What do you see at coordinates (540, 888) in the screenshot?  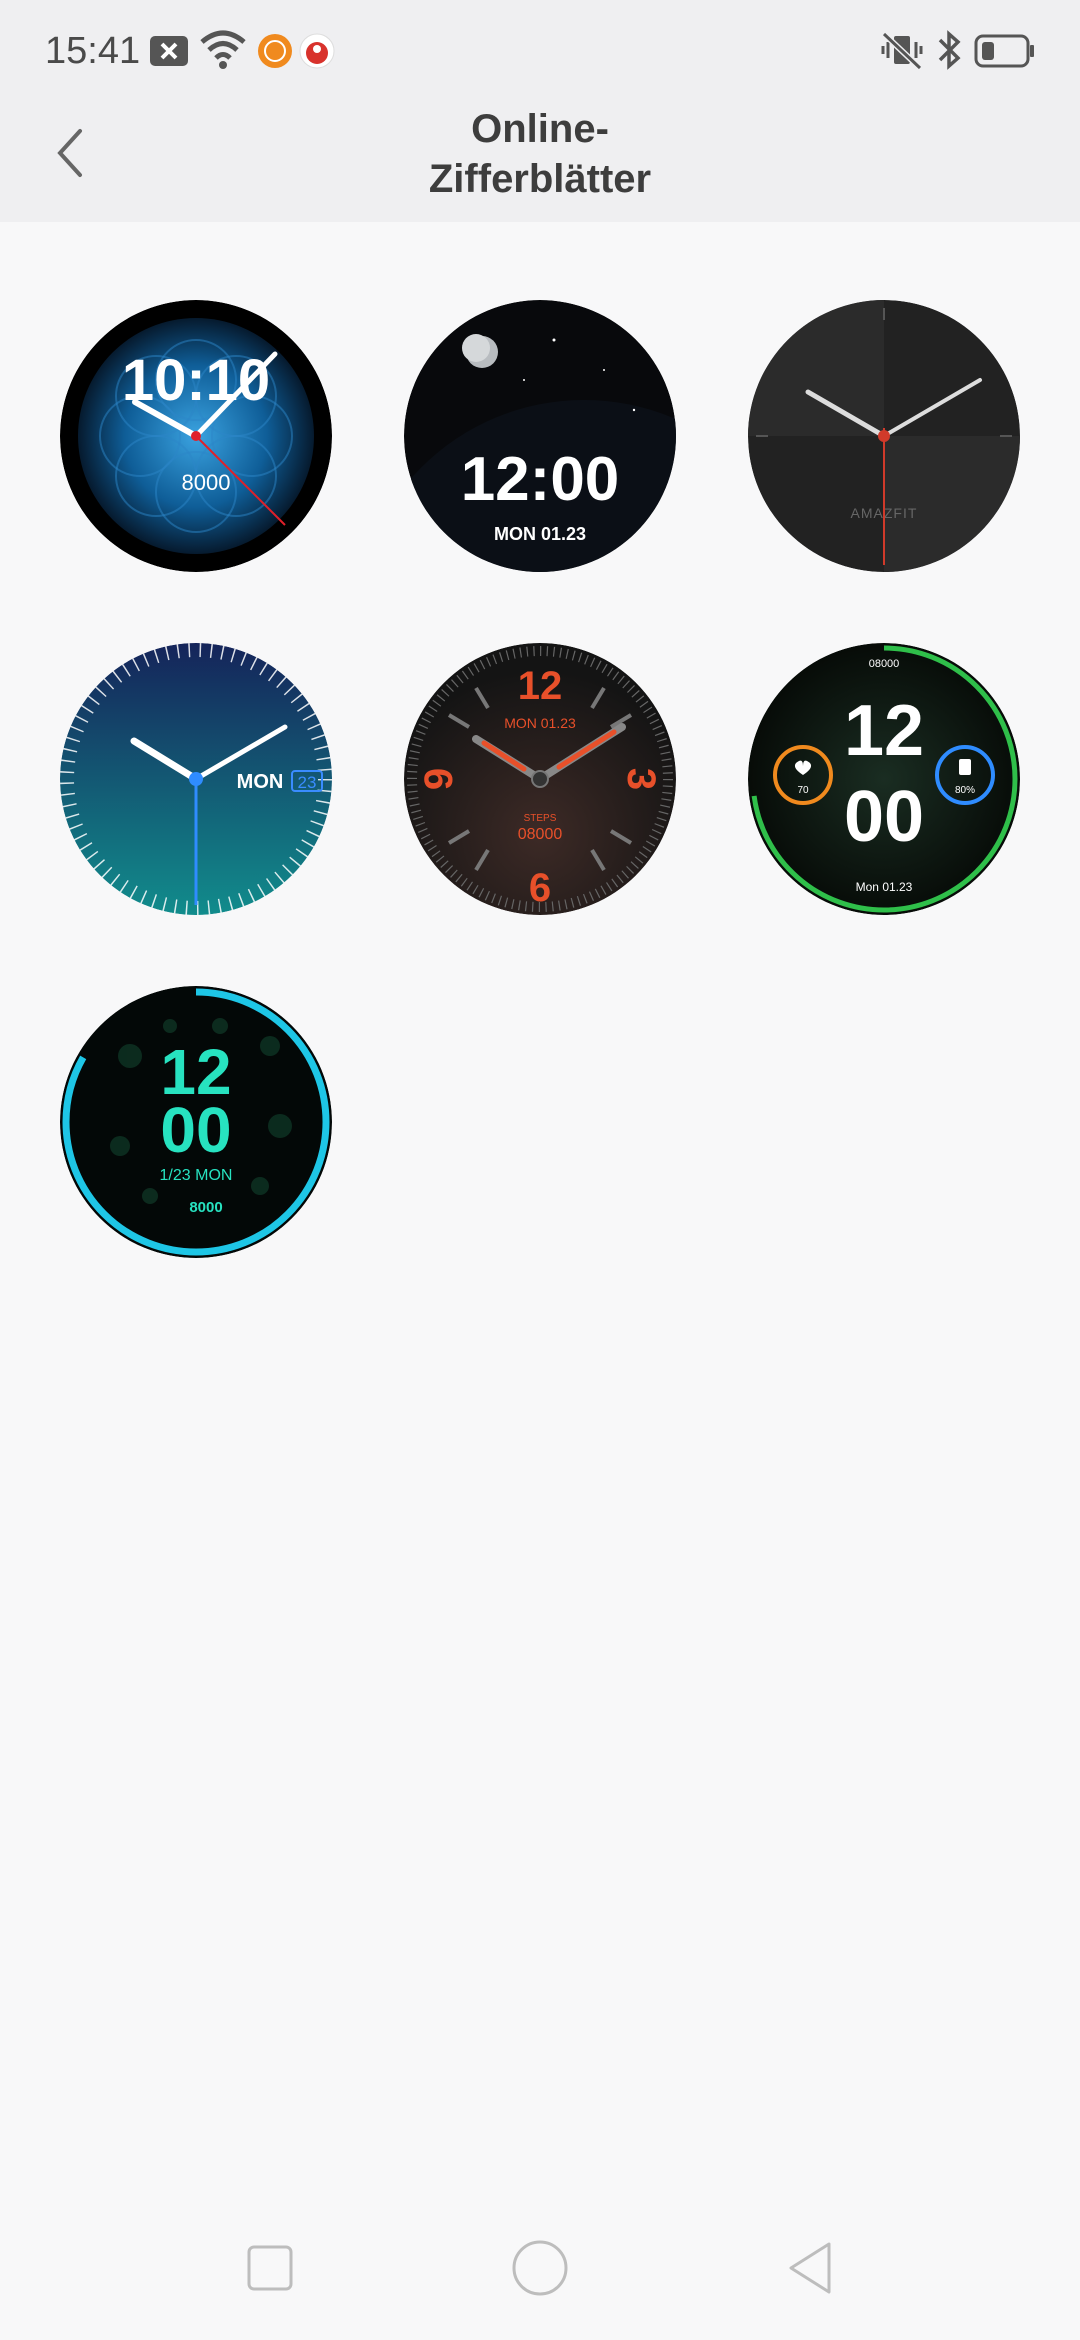 I see `face-hour-6: 6` at bounding box center [540, 888].